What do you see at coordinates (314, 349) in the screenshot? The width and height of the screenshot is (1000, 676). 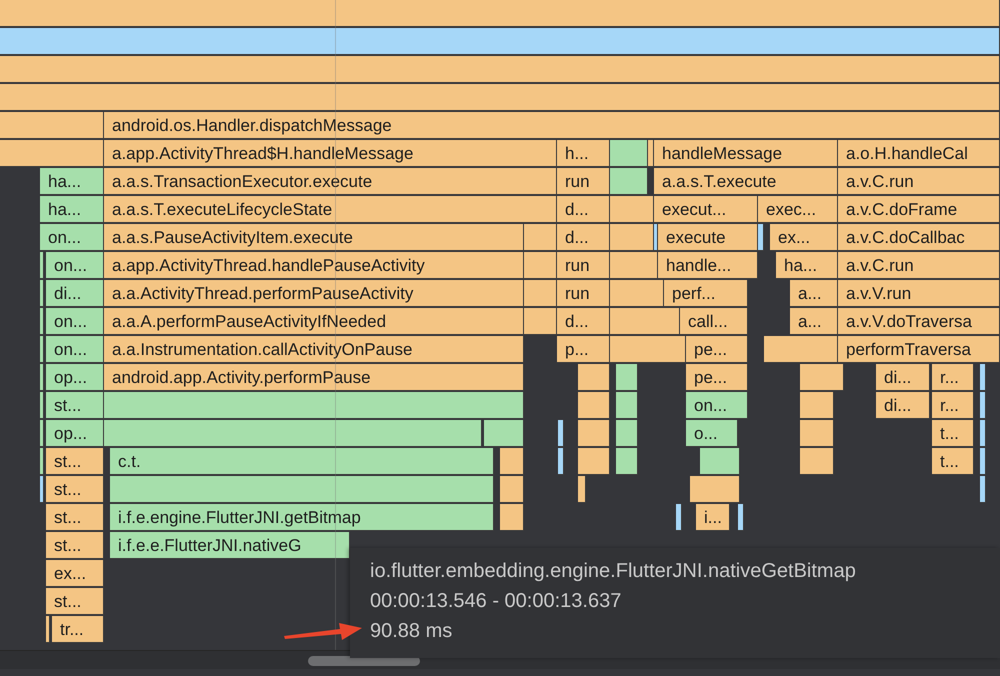 I see `call-frame: a.a.Instrumentation.callActivityOnPause` at bounding box center [314, 349].